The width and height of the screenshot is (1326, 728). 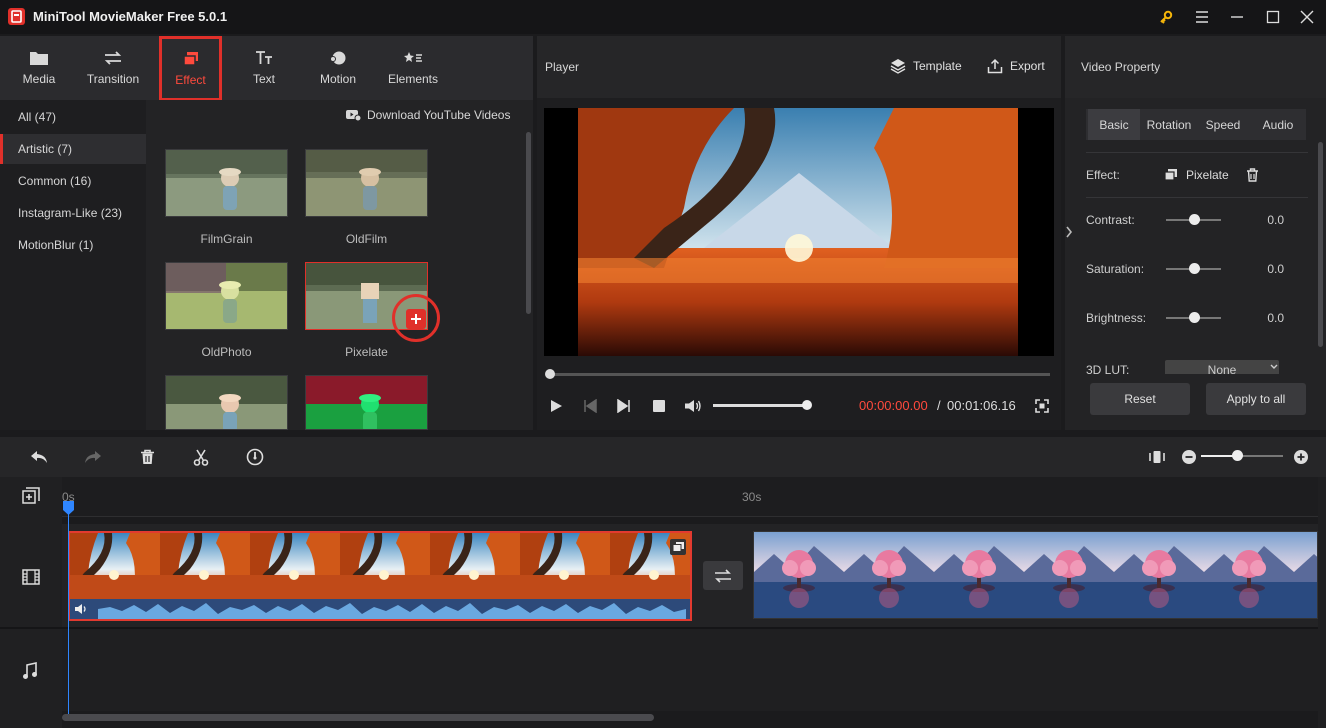 What do you see at coordinates (799, 67) in the screenshot?
I see `player-header` at bounding box center [799, 67].